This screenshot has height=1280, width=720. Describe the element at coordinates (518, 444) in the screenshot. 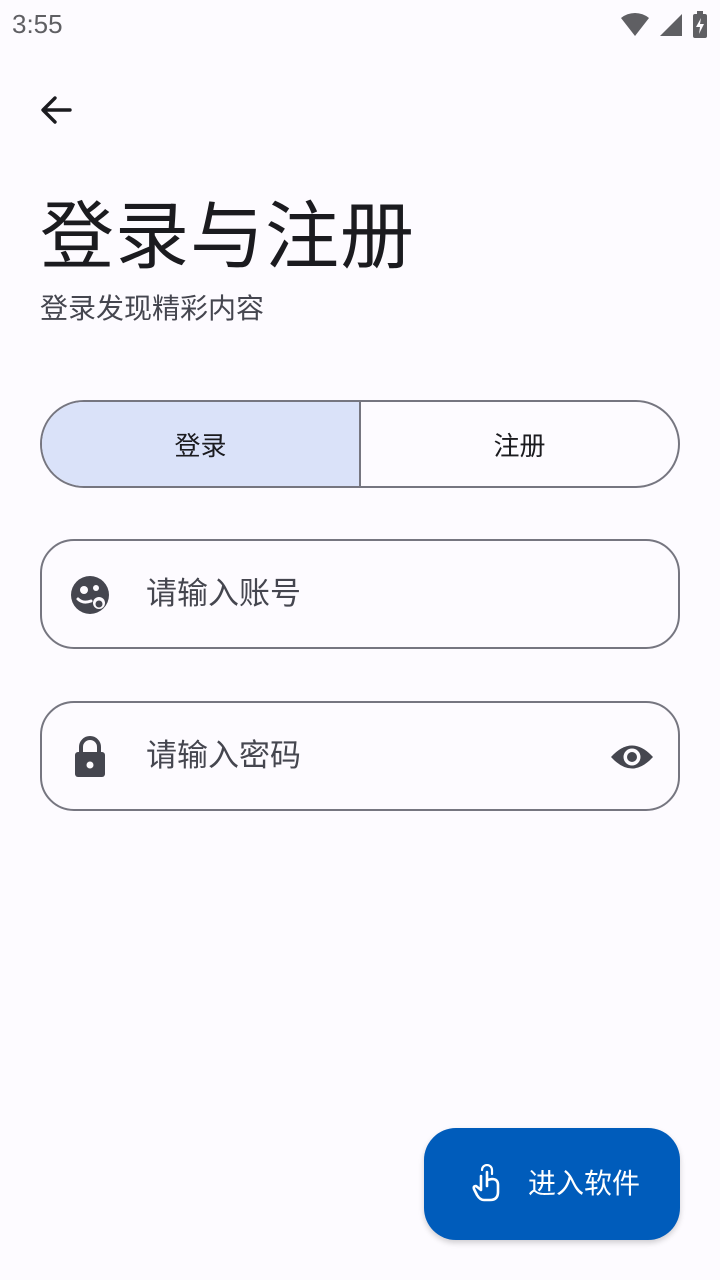

I see `tab-register: 注册` at that location.